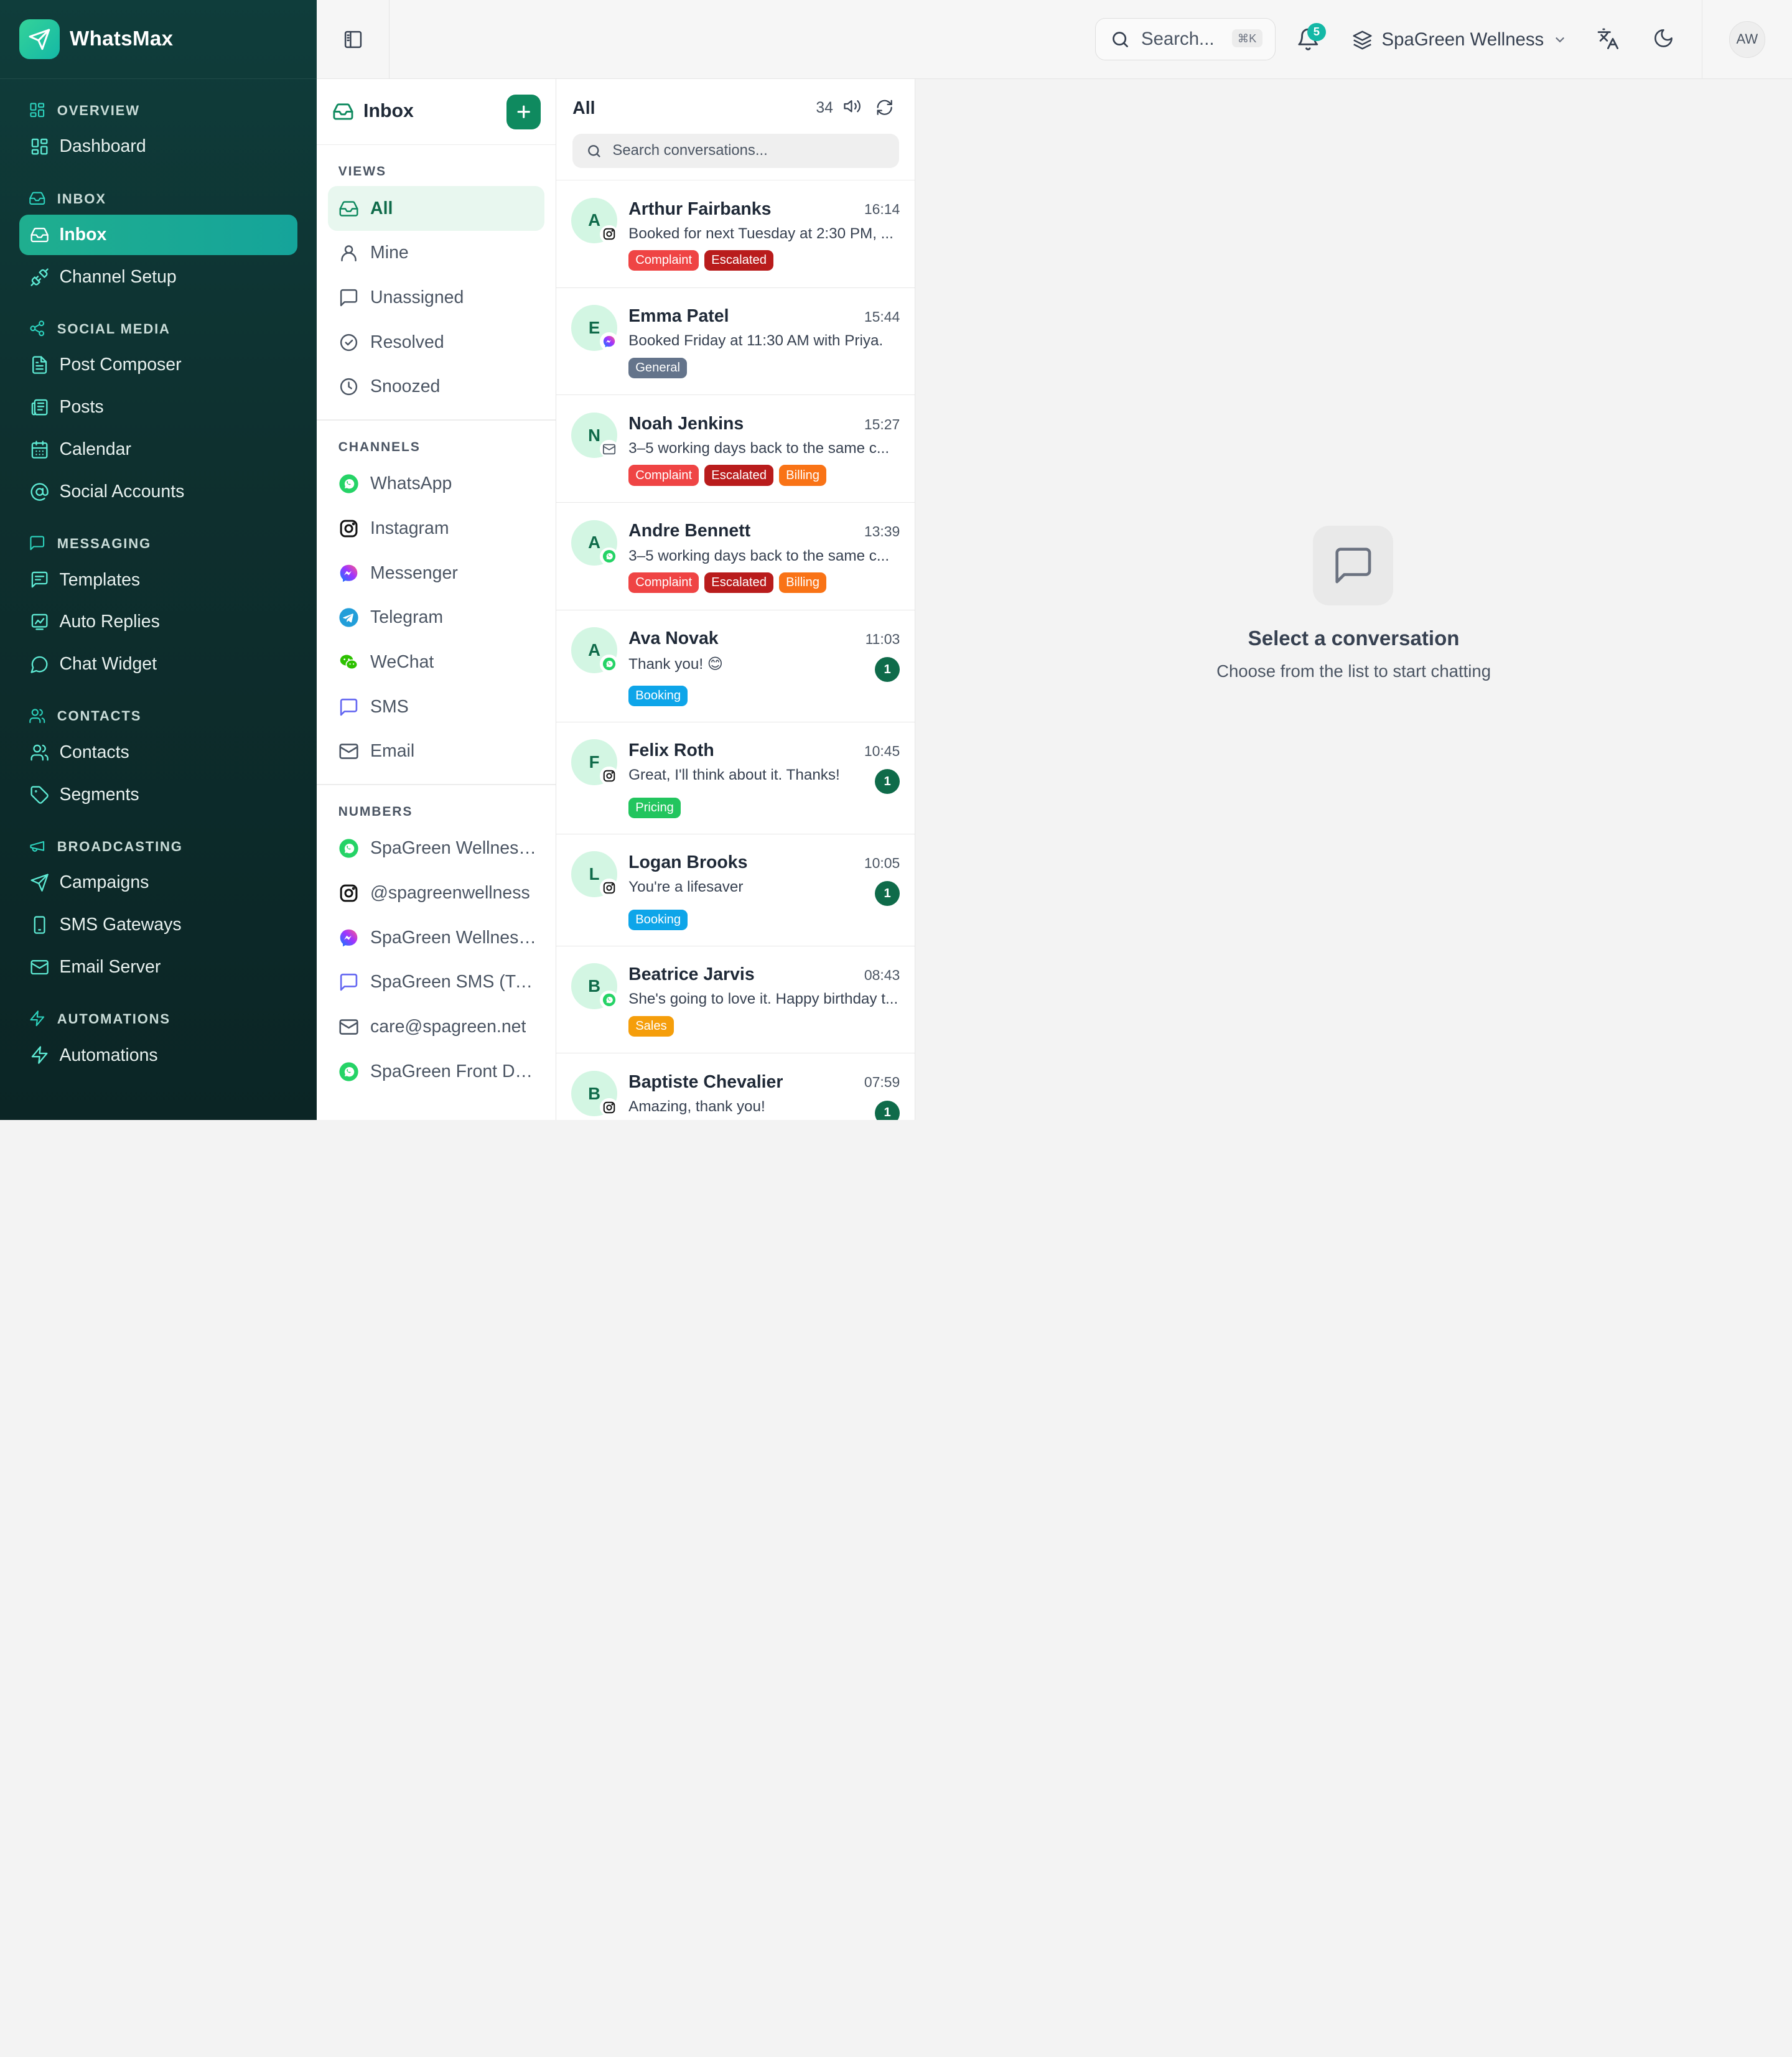 The image size is (1792, 2057). I want to click on sidebar-item-sms-gateways: SMS Gateways, so click(158, 925).